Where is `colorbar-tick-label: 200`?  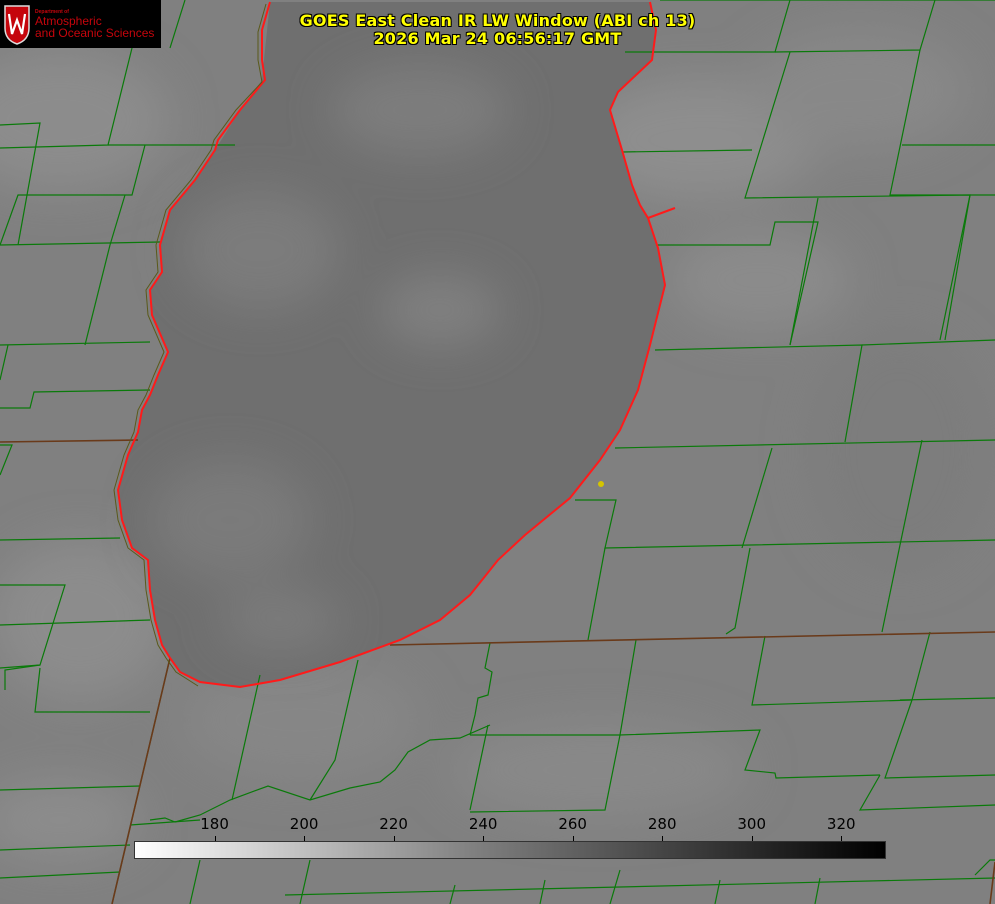
colorbar-tick-label: 200 is located at coordinates (304, 824).